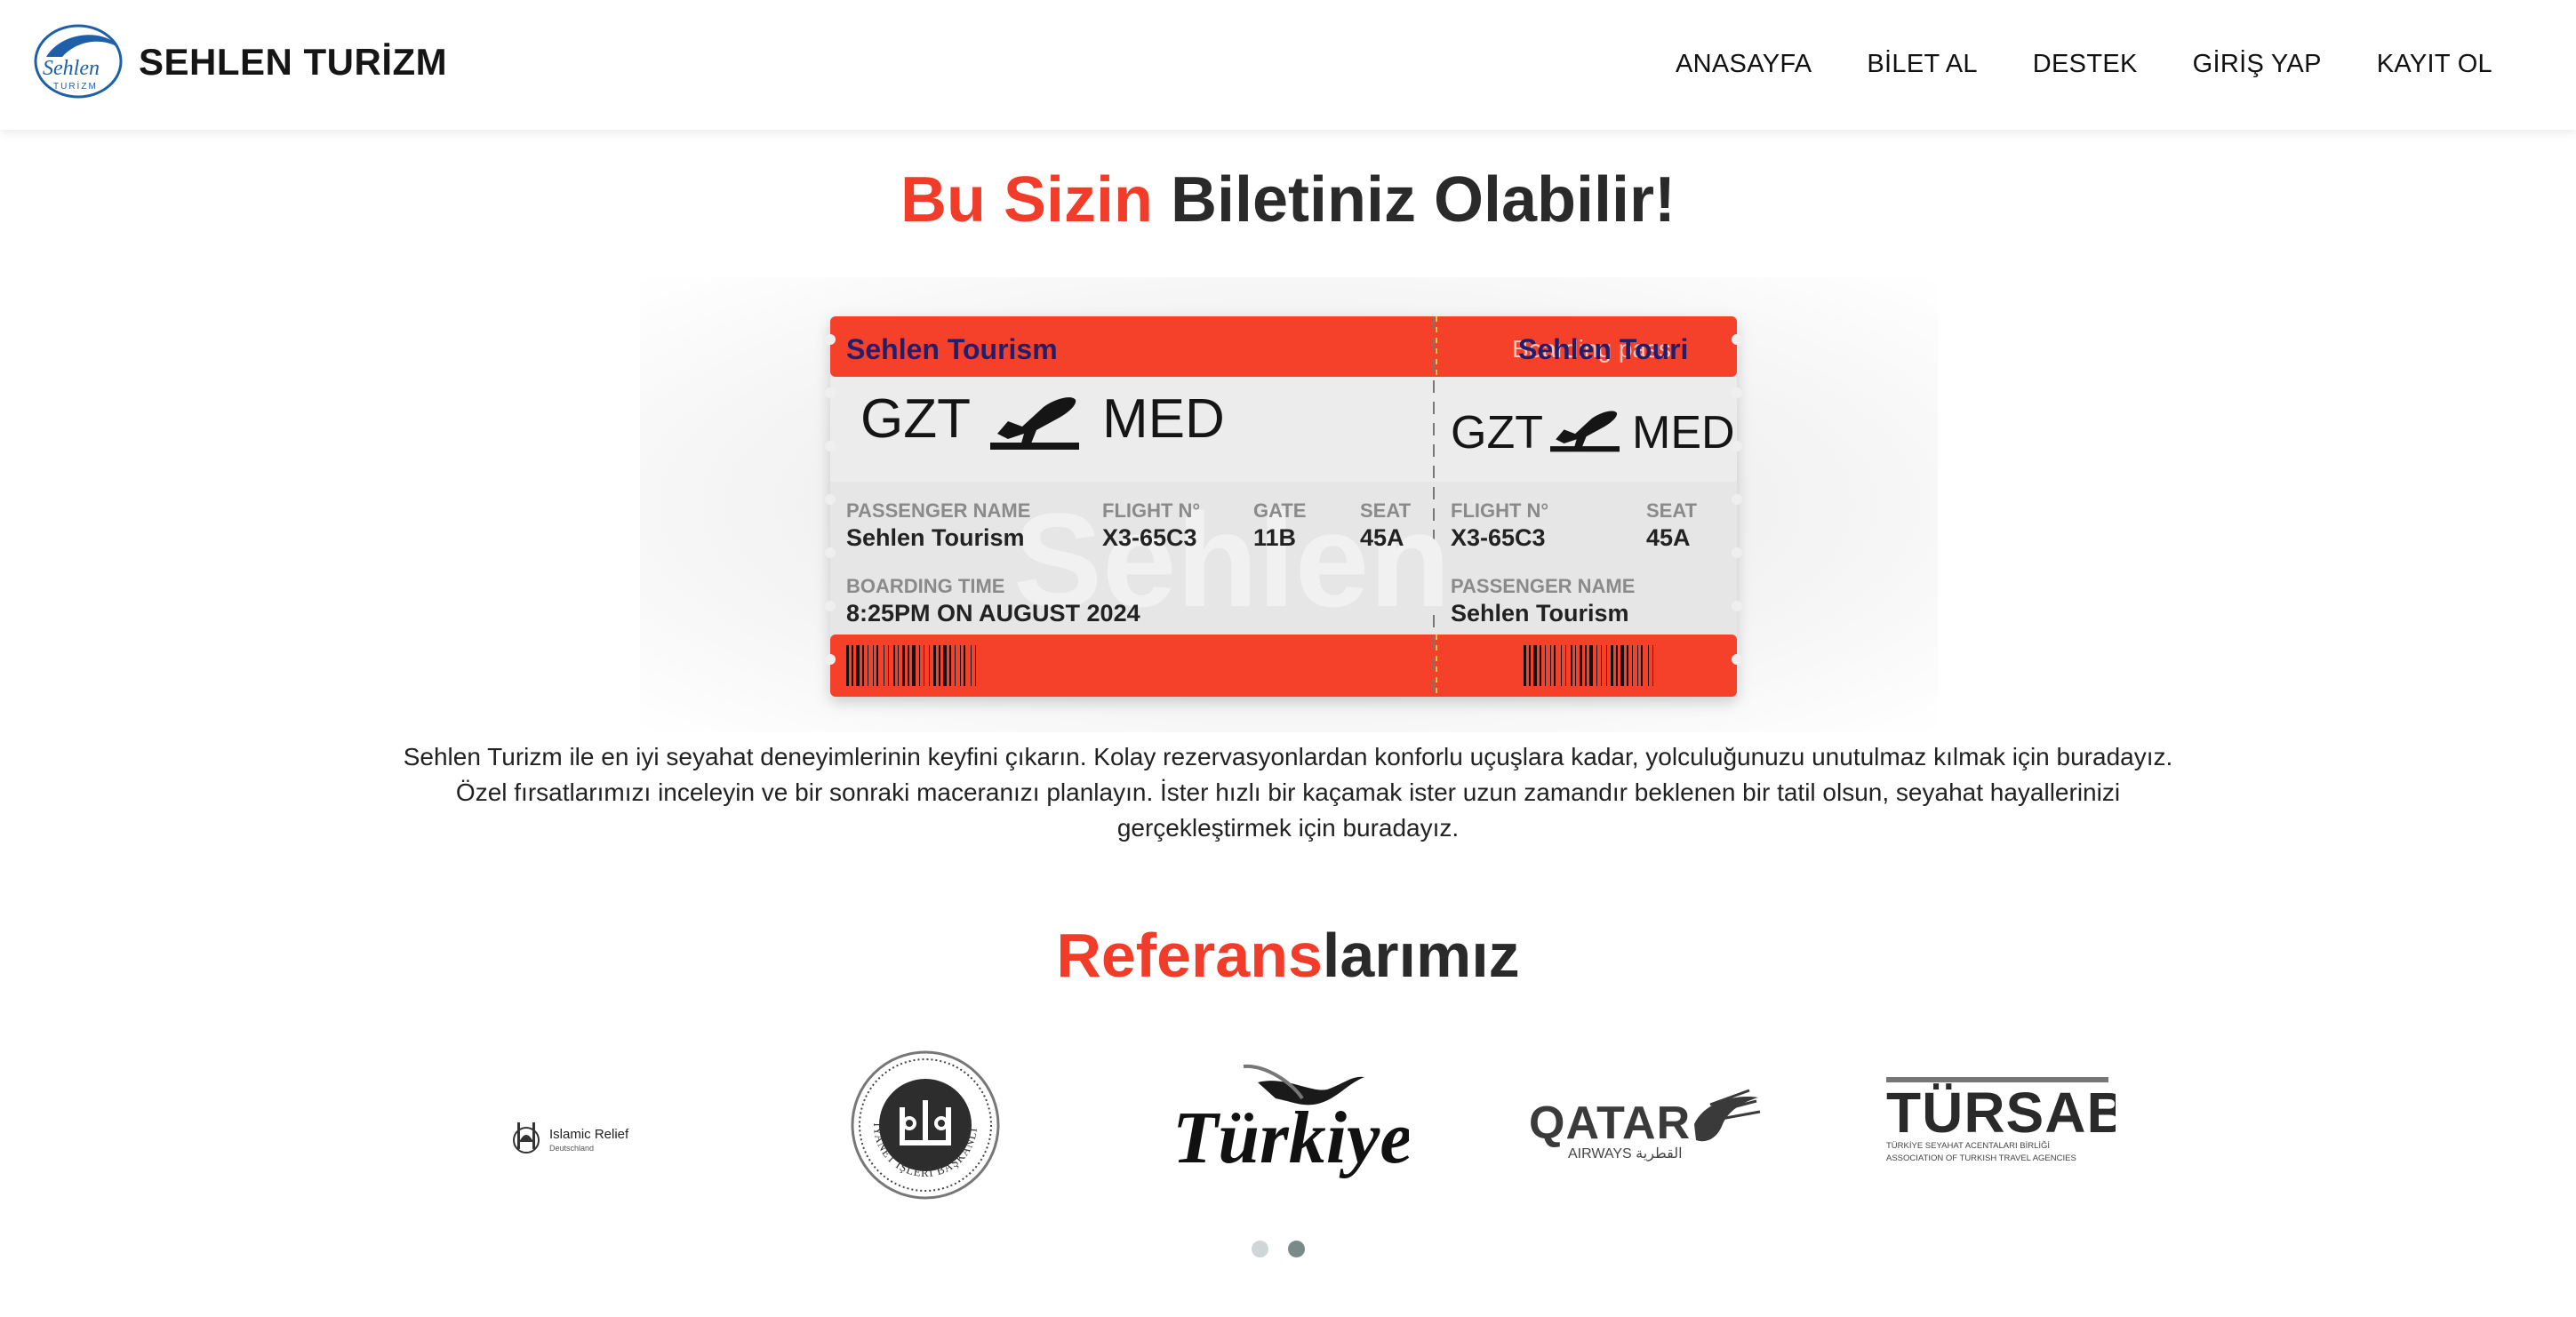 The height and width of the screenshot is (1317, 2576). Describe the element at coordinates (2257, 64) in the screenshot. I see `nav-login: GİRİŞ YAP` at that location.